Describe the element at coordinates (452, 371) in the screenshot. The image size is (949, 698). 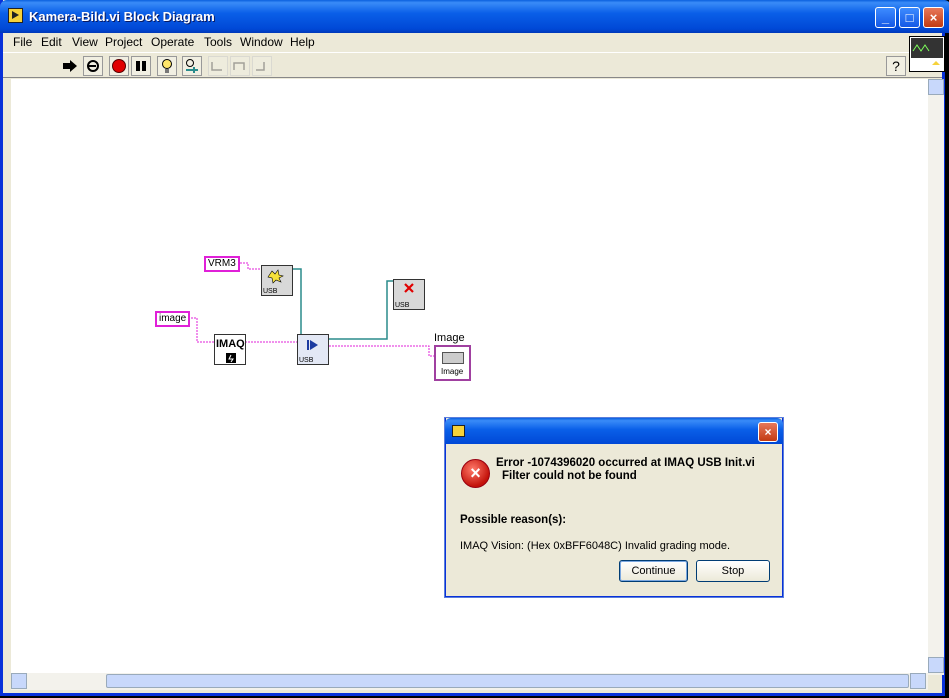
I see `indicator-label: Image` at that location.